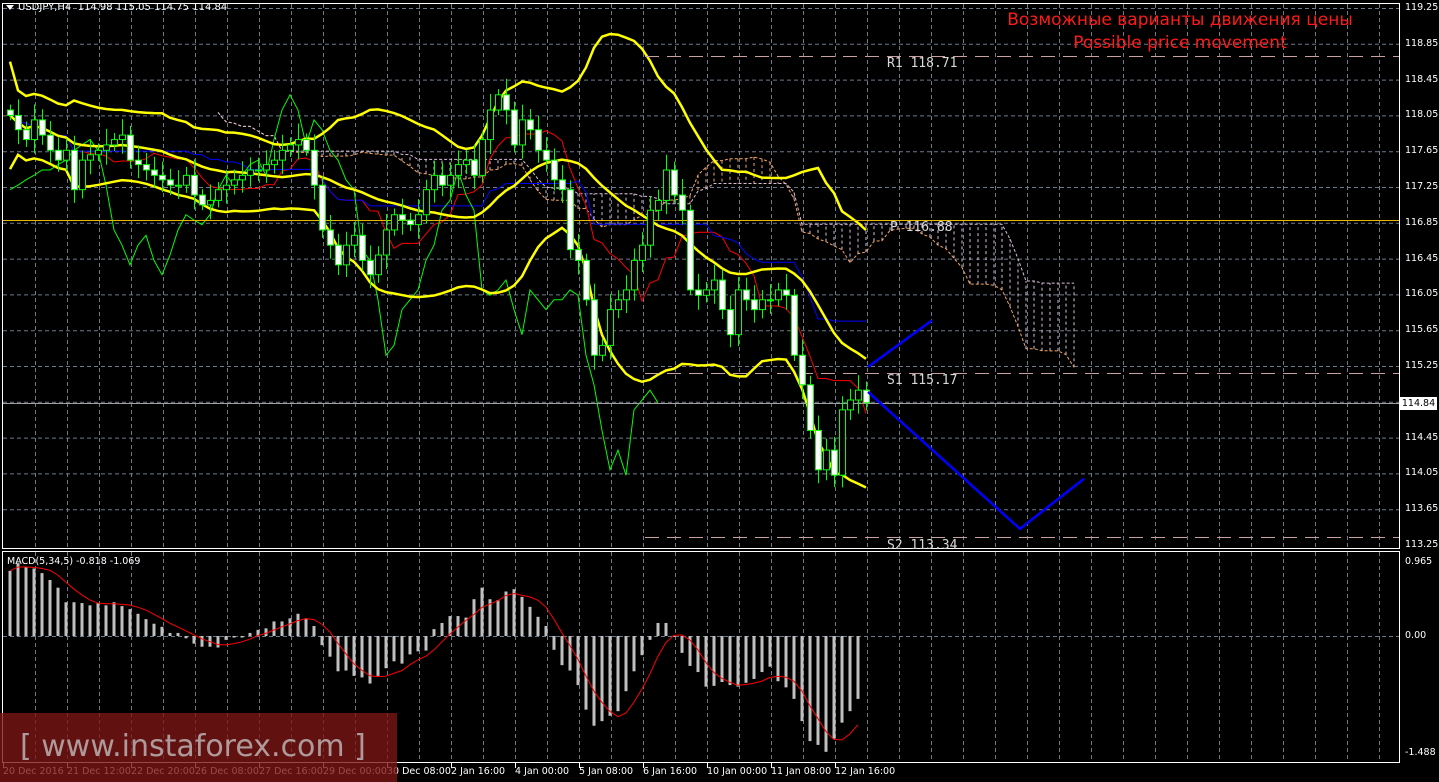 The image size is (1439, 782). I want to click on price-tick: 117.25, so click(1422, 186).